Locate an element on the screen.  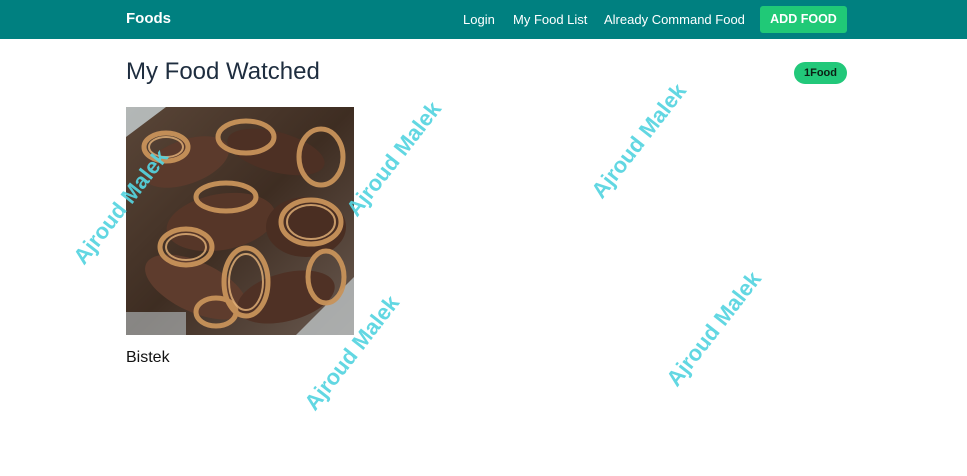
food-name: Bistek is located at coordinates (148, 358).